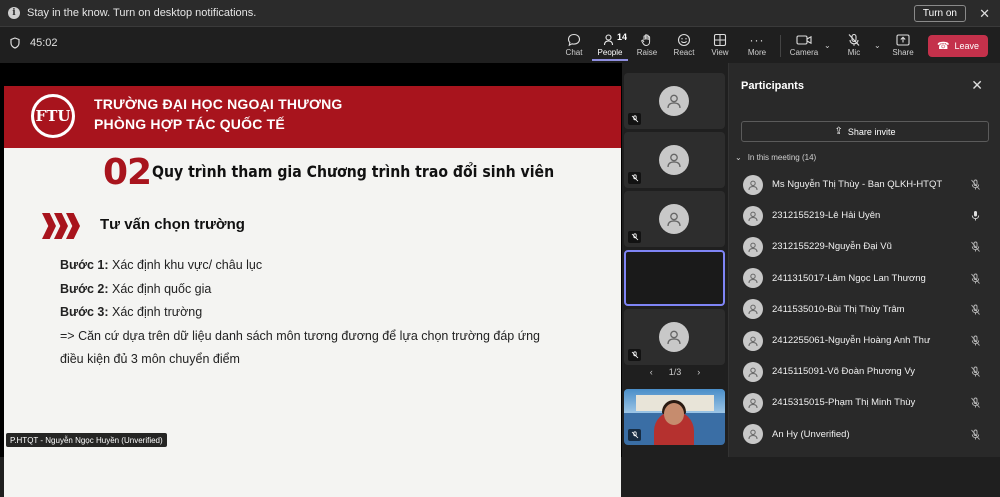 The width and height of the screenshot is (1000, 497). Describe the element at coordinates (15, 43) in the screenshot. I see `shield-icon` at that location.